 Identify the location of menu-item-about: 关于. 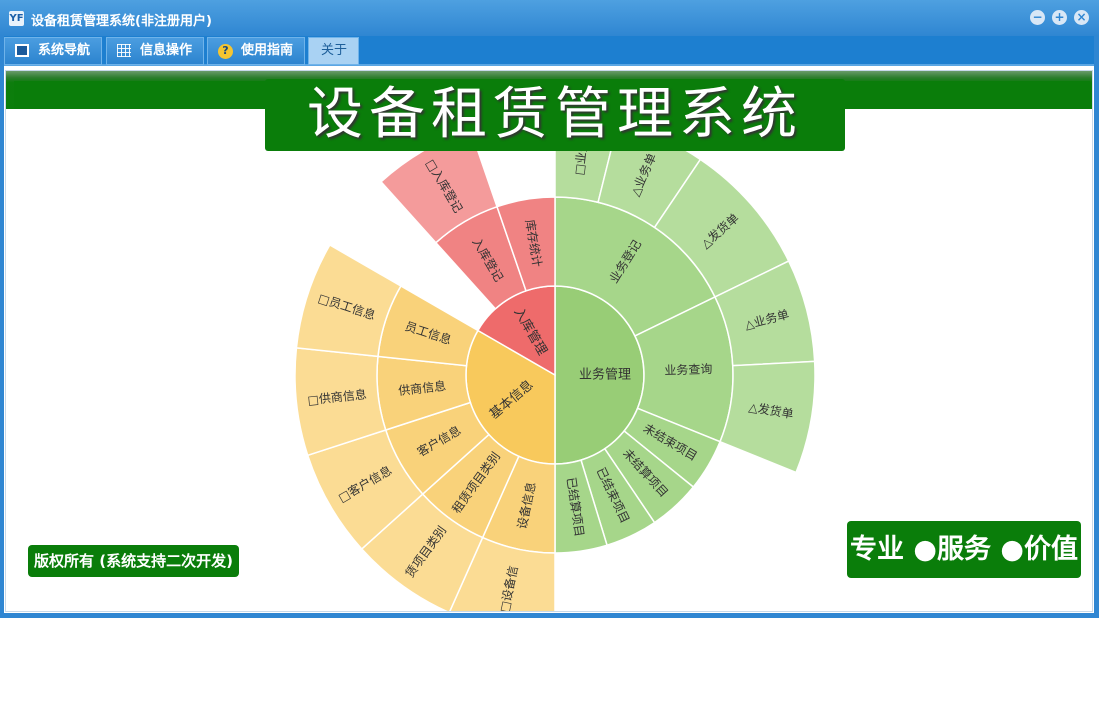
(333, 51).